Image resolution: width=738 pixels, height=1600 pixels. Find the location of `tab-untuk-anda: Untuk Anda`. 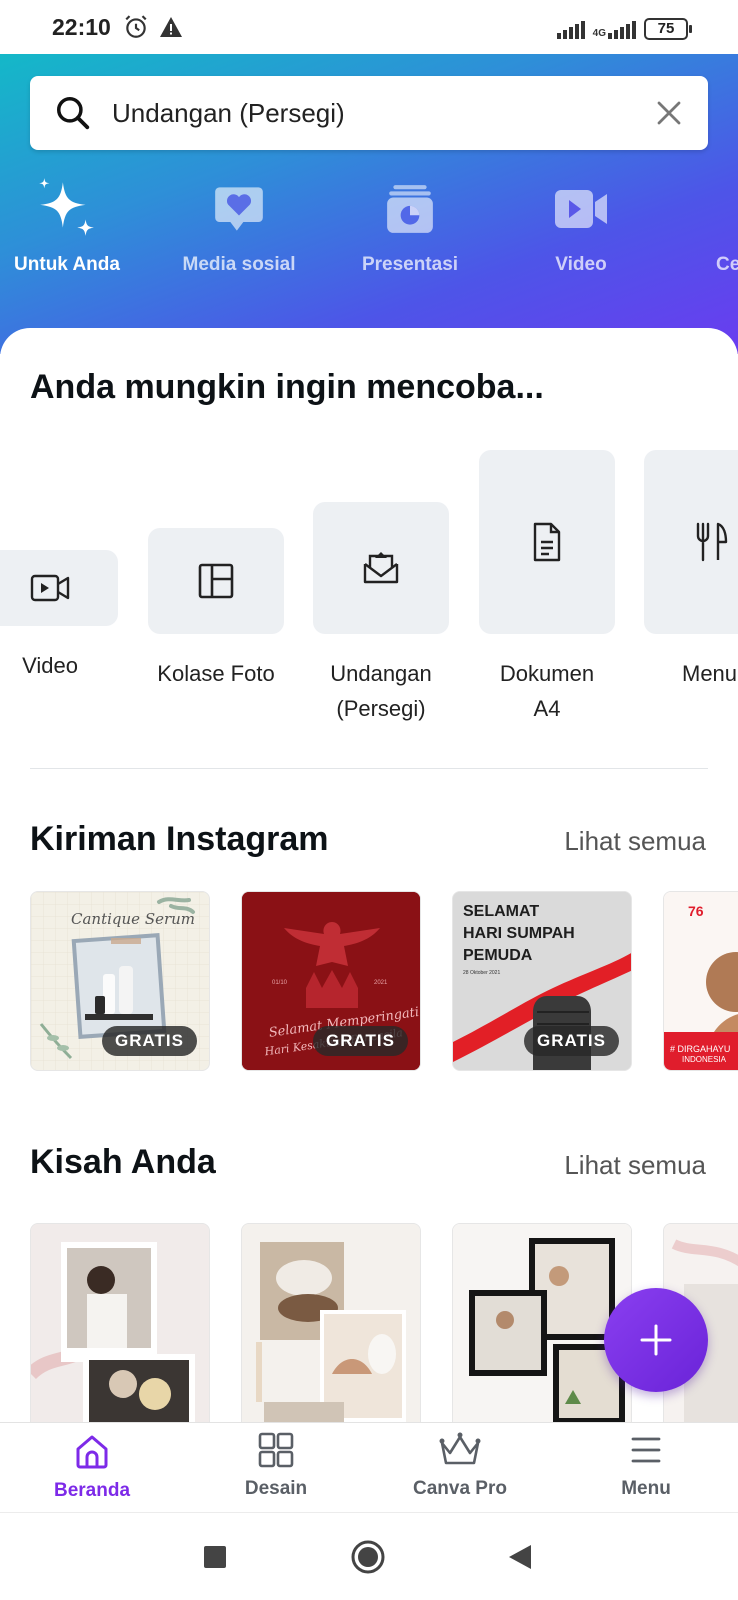

tab-untuk-anda: Untuk Anda is located at coordinates (71, 225).